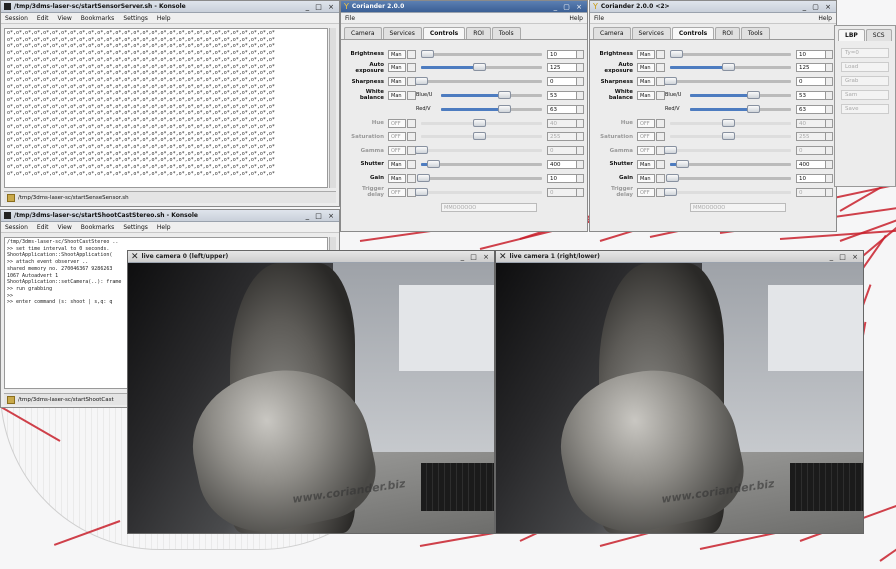  What do you see at coordinates (865, 109) in the screenshot?
I see `side-panel-button: Save` at bounding box center [865, 109].